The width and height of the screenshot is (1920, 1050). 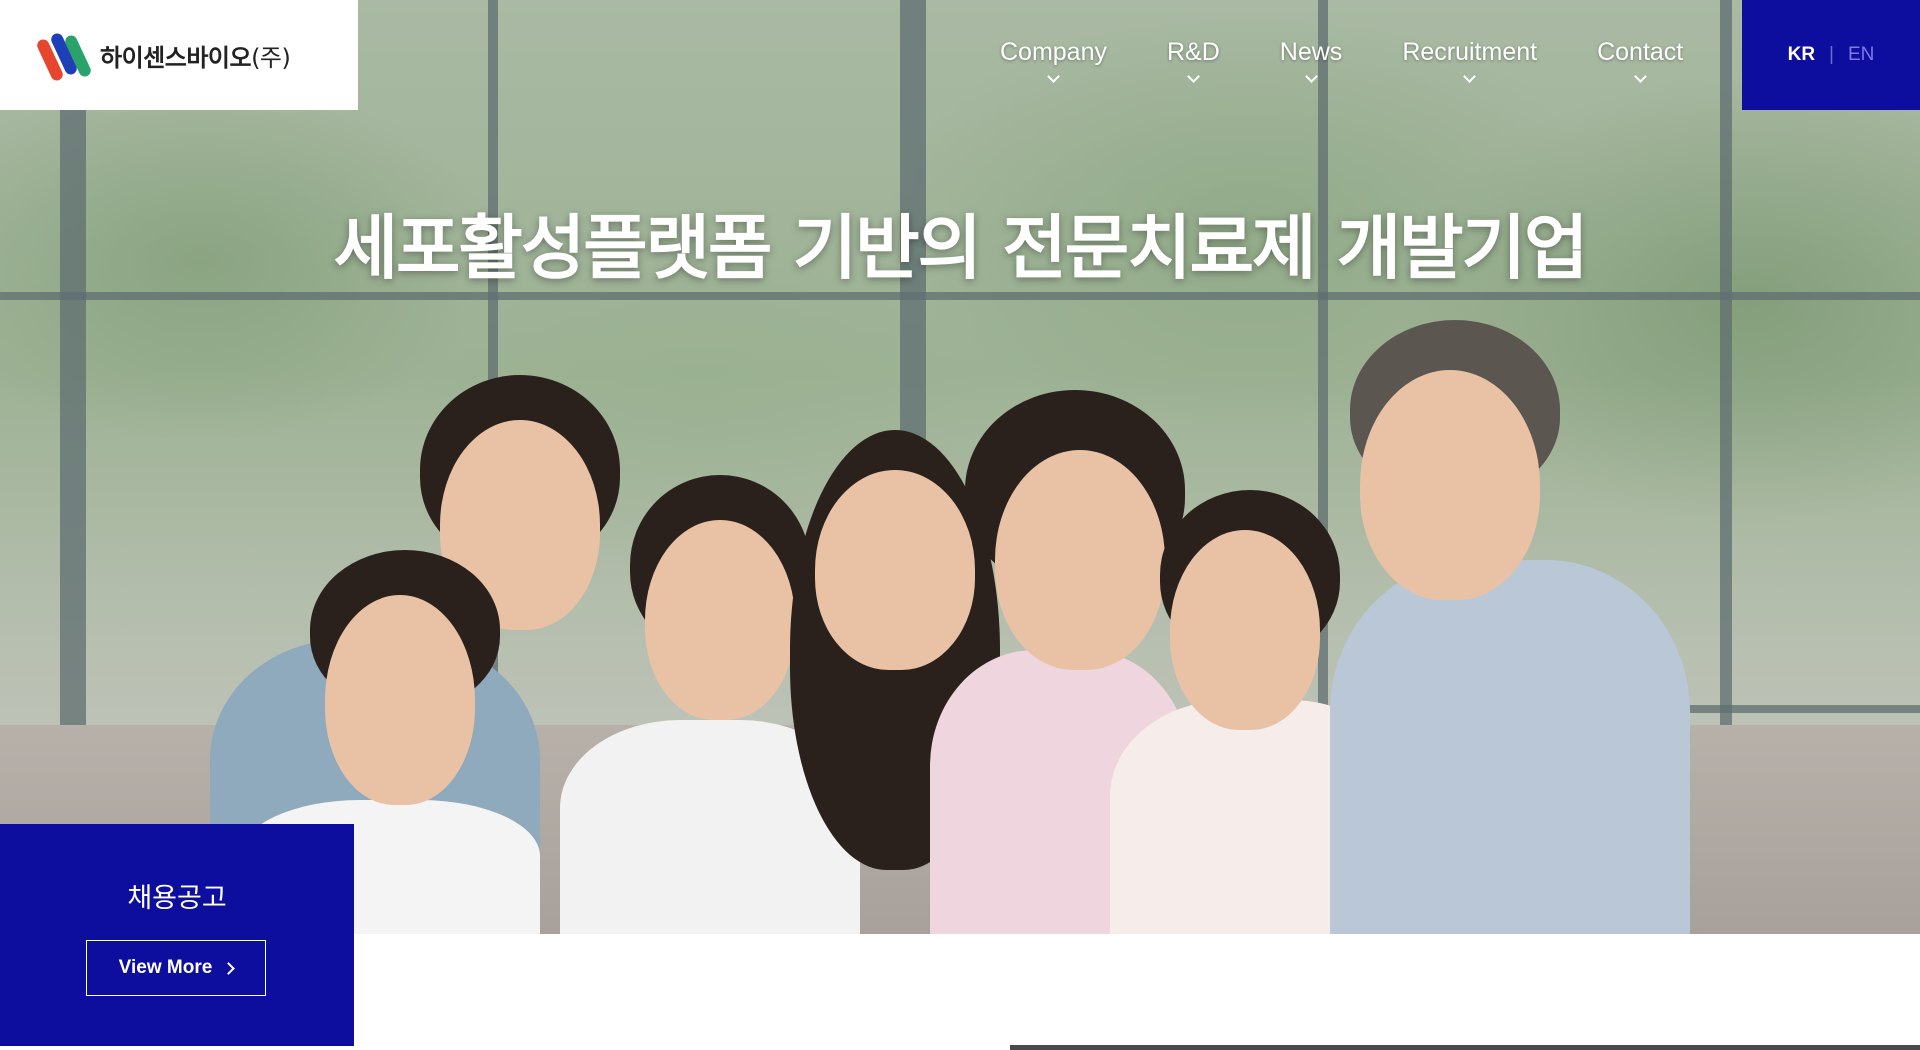 I want to click on nav-item-recruitment: Recruitment, so click(x=1470, y=60).